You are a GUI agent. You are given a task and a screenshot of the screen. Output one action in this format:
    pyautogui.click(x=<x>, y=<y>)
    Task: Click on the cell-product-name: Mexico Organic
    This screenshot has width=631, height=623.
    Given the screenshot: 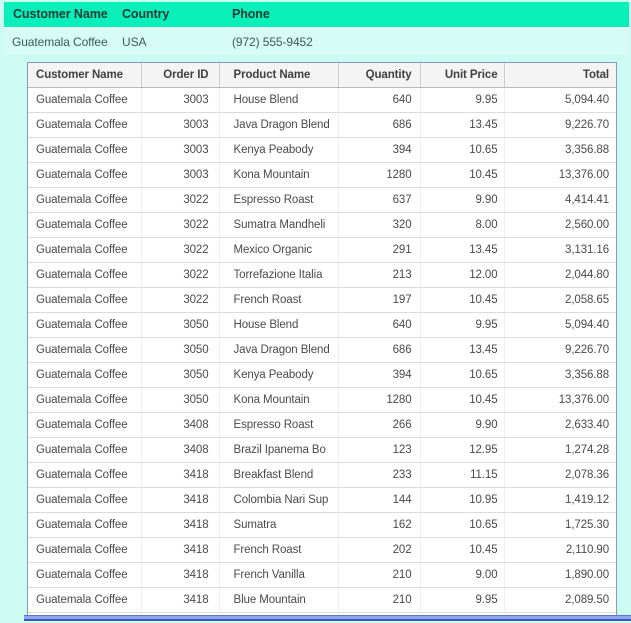 What is the action you would take?
    pyautogui.click(x=278, y=250)
    